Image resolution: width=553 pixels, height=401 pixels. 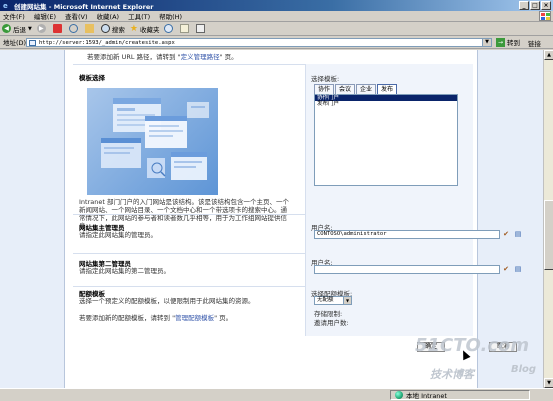 I want to click on history-icon, so click(x=169, y=28).